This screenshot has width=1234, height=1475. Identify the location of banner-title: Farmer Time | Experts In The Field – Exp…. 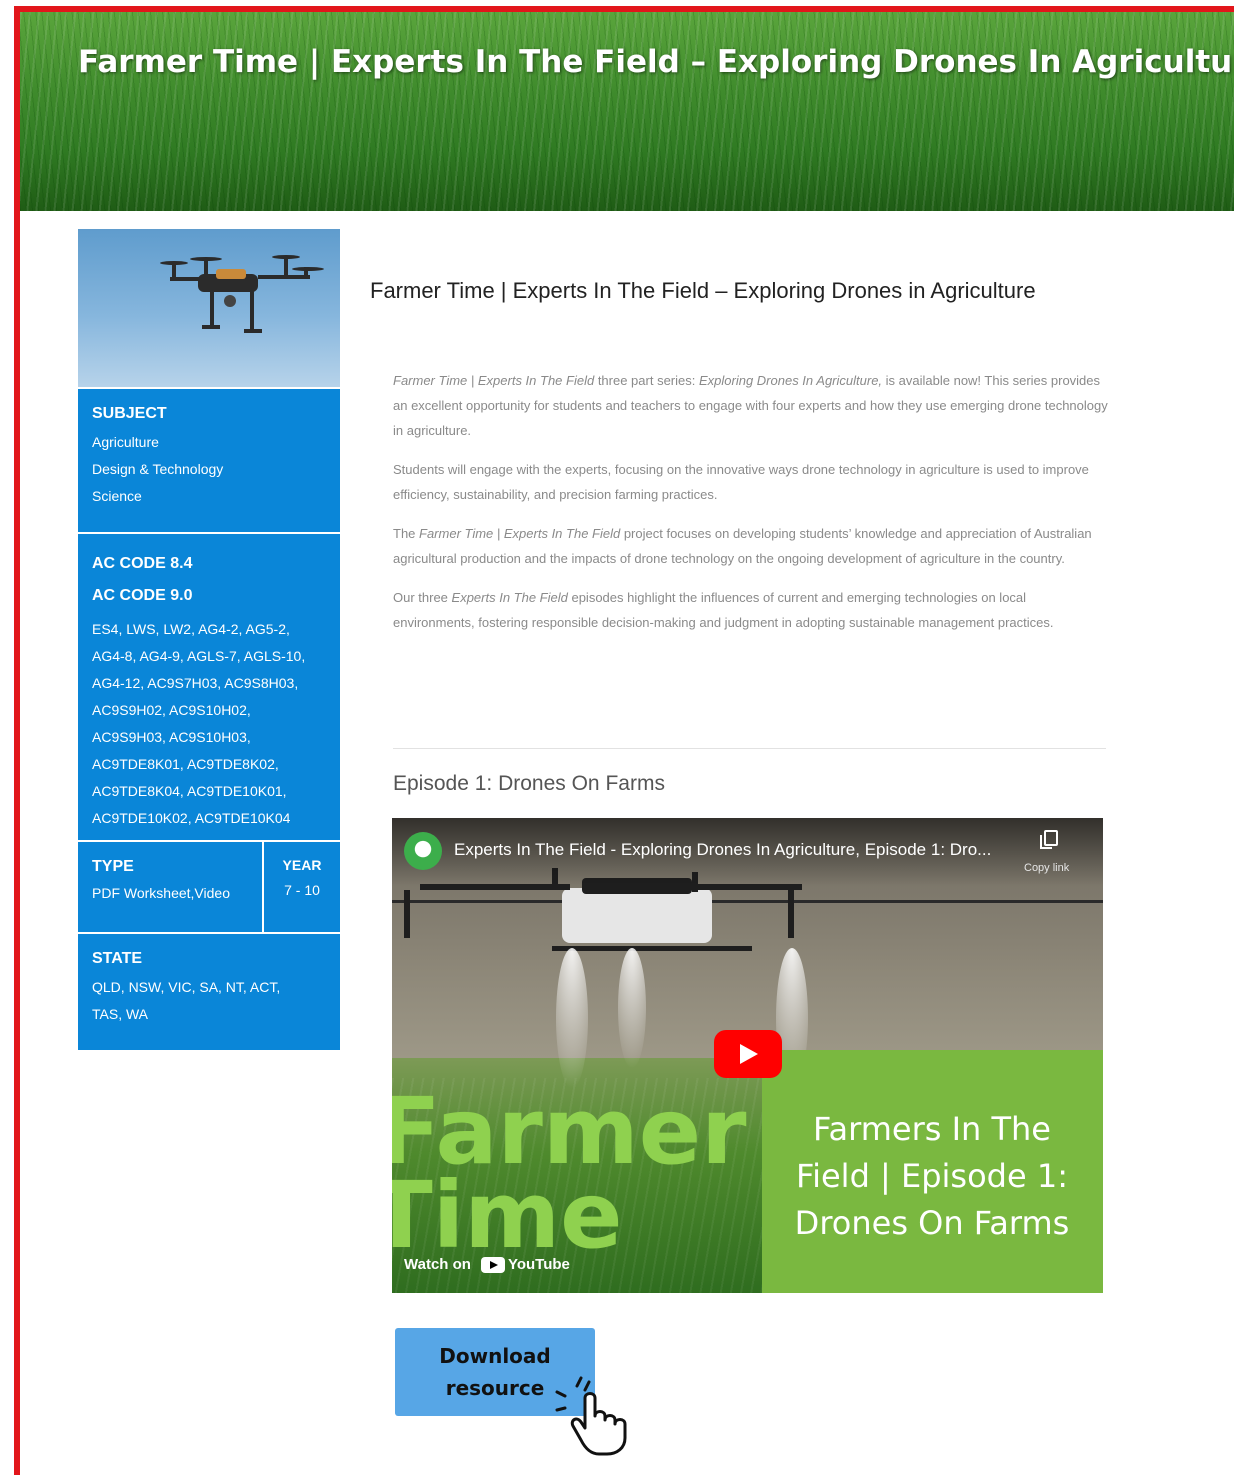
(656, 62).